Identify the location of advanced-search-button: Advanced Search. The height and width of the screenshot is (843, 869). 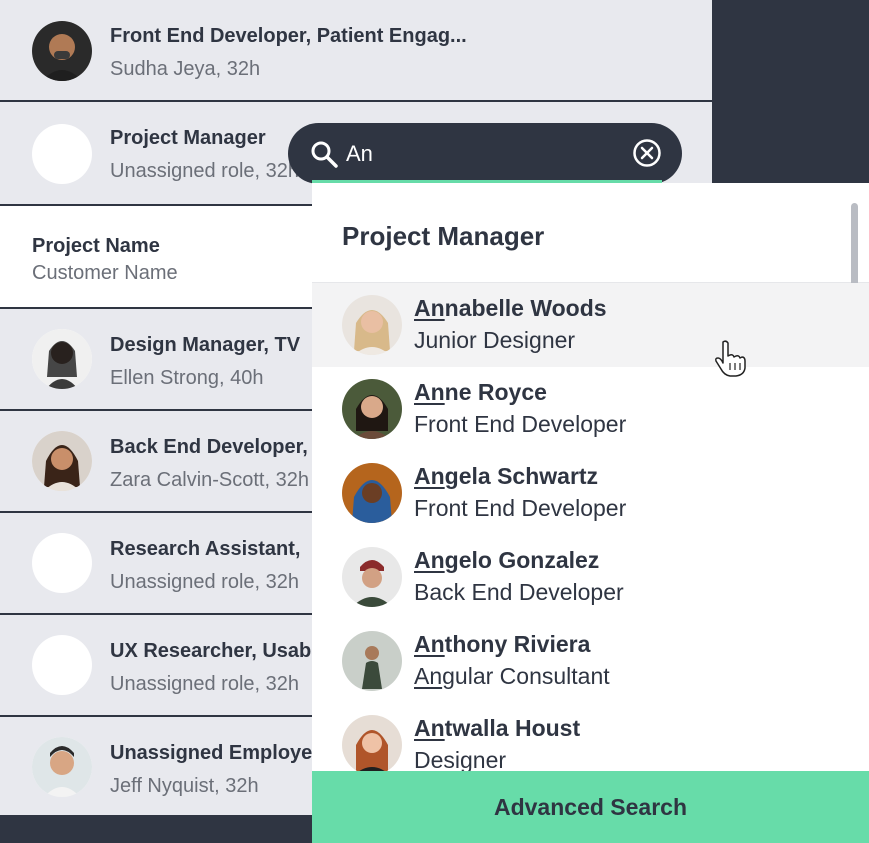
(590, 807).